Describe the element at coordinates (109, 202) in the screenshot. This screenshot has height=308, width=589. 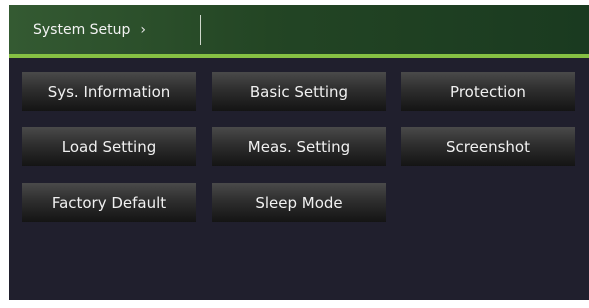
I see `factory-default-button: Factory Default` at that location.